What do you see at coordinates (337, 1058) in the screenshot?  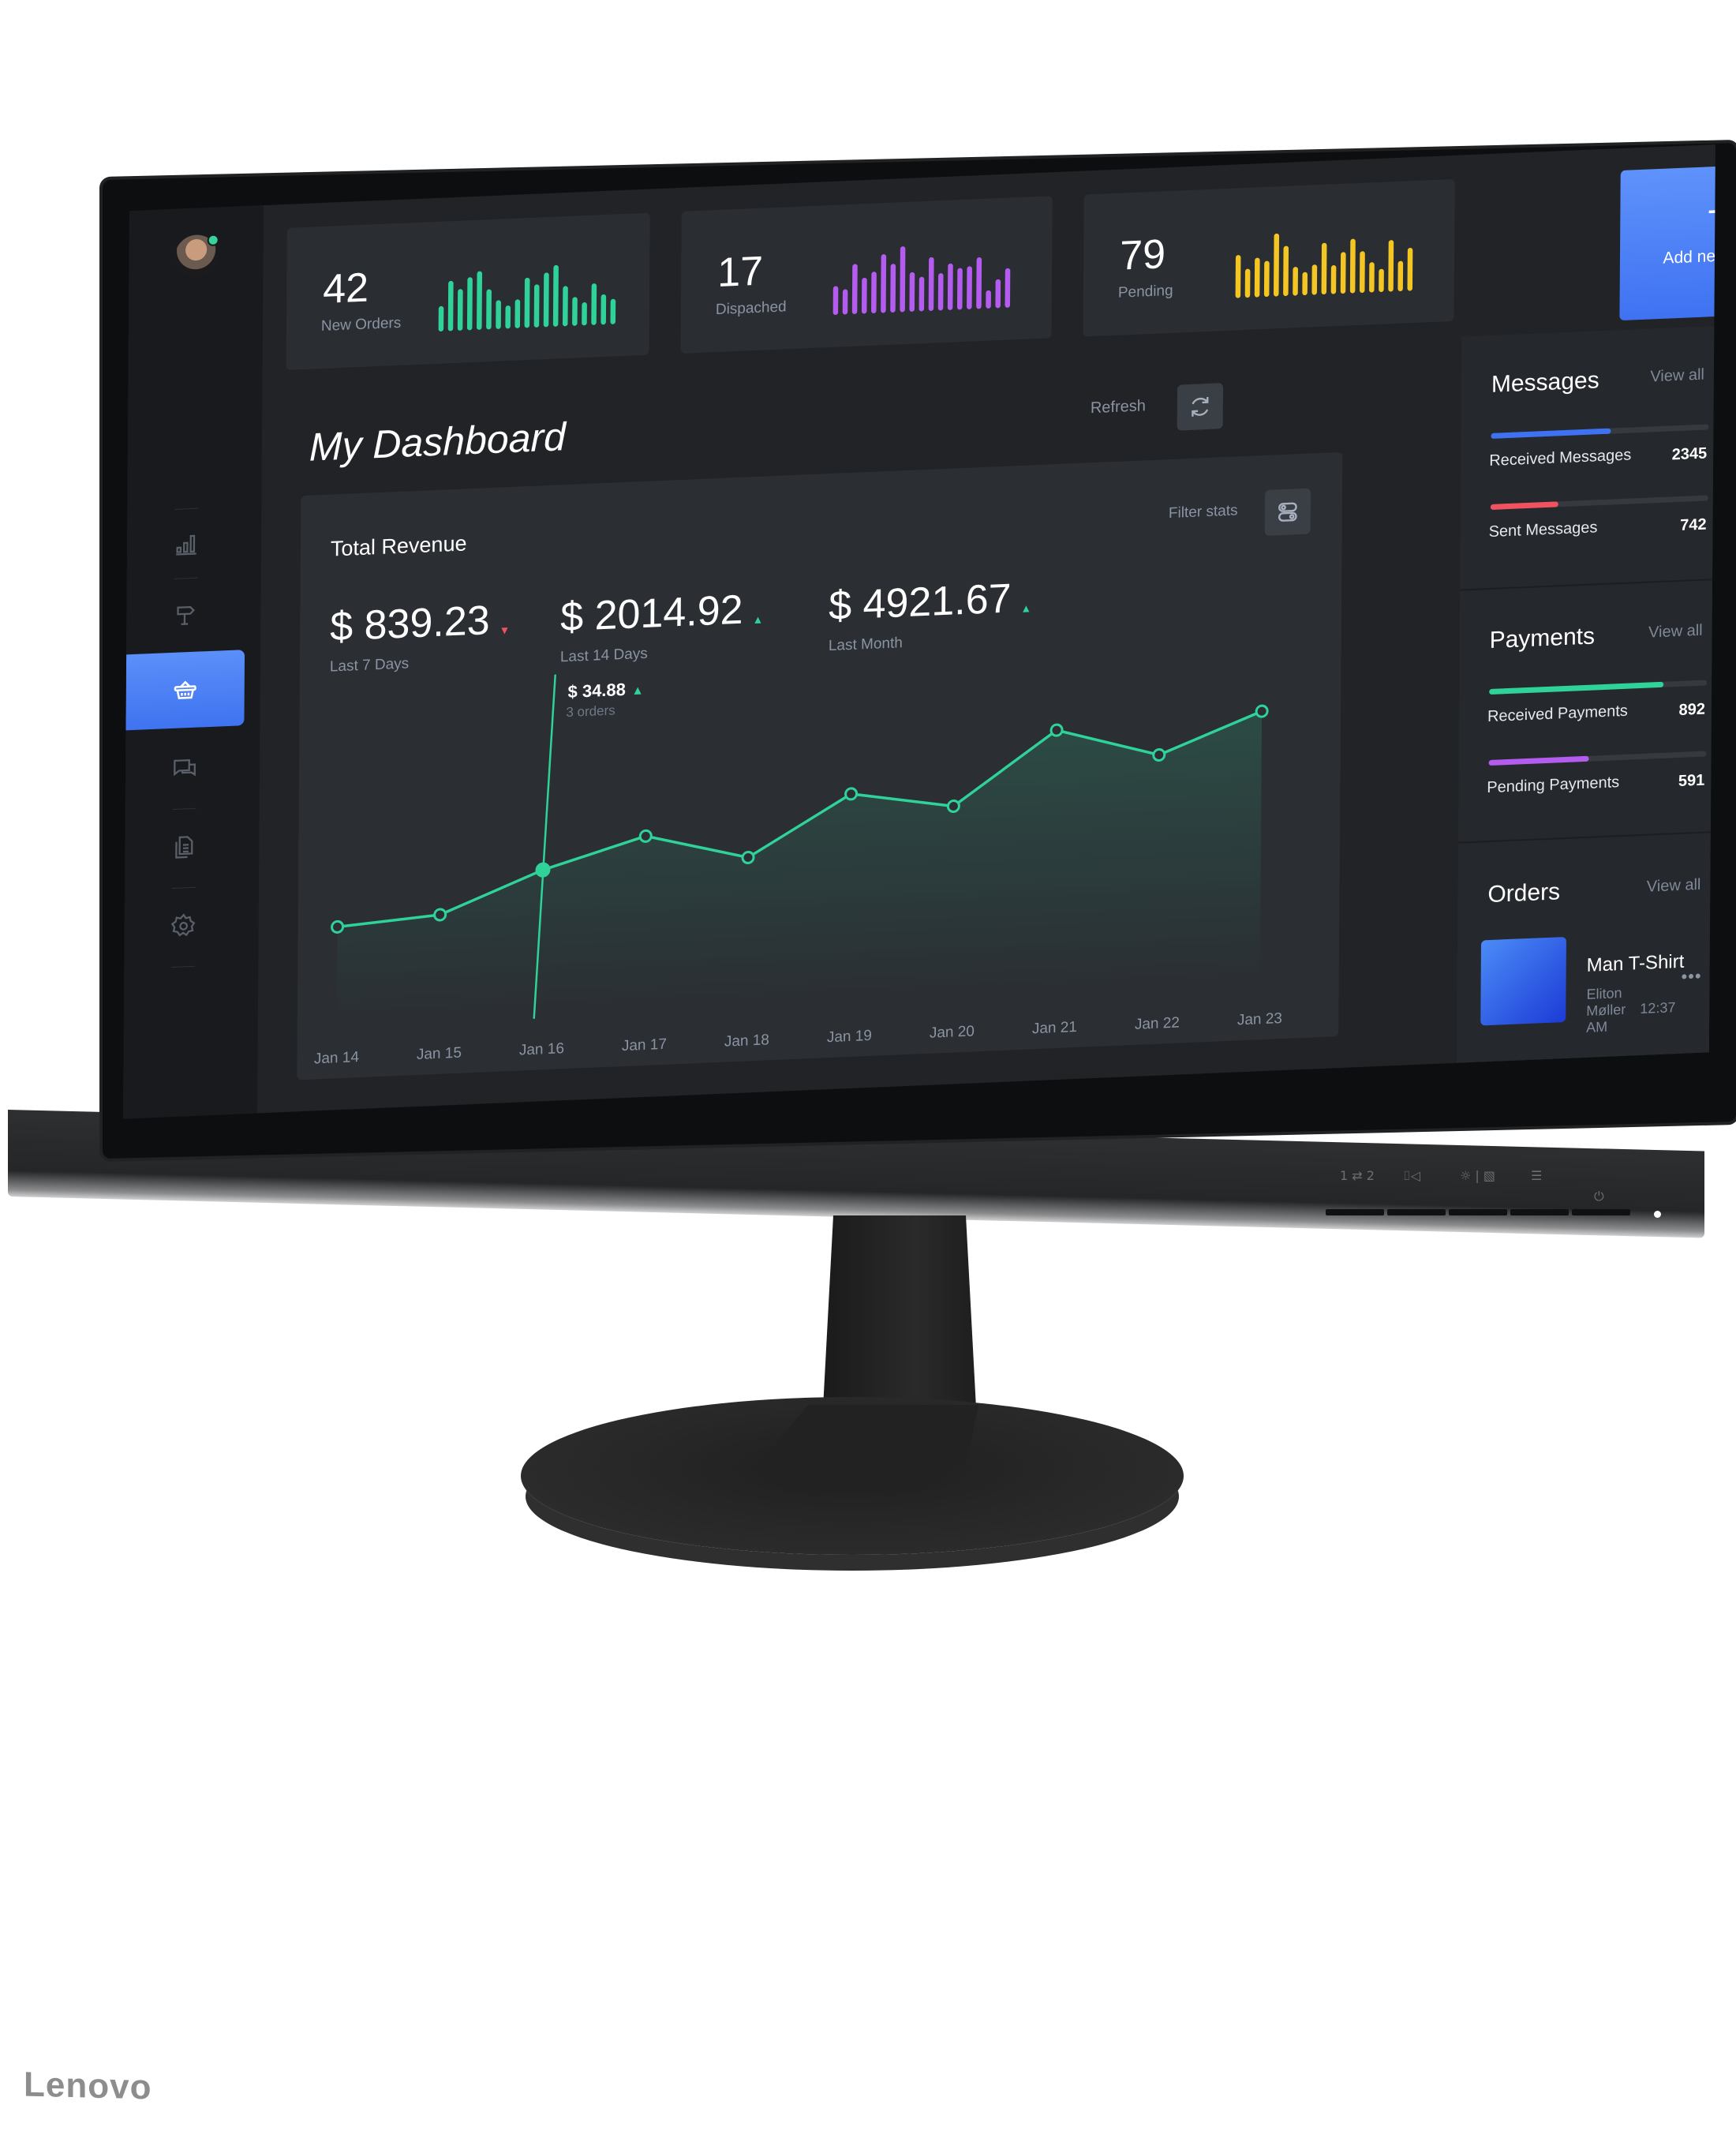 I see `x-tick-label: Jan 14` at bounding box center [337, 1058].